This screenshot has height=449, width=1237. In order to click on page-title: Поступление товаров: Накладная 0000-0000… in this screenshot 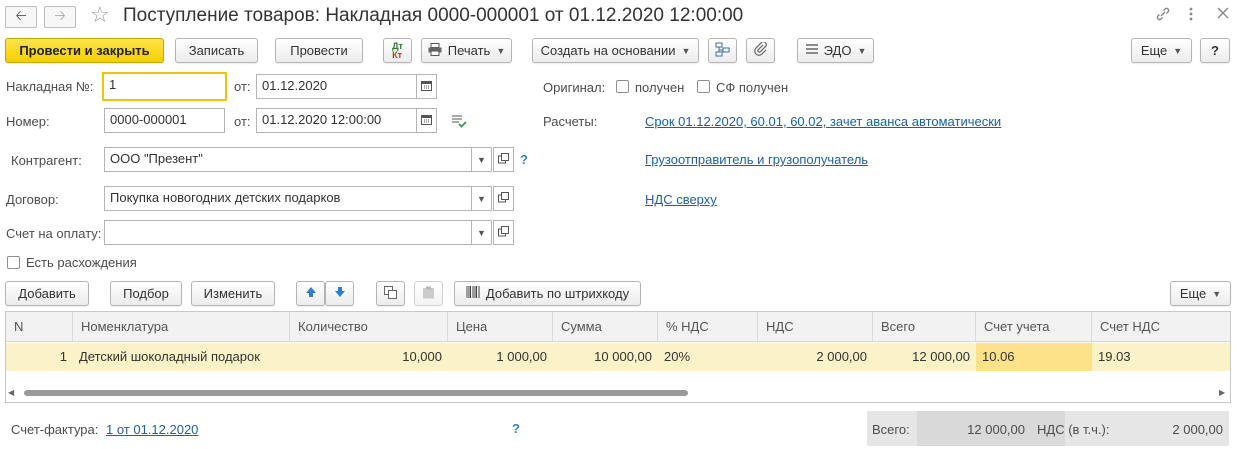, I will do `click(433, 15)`.